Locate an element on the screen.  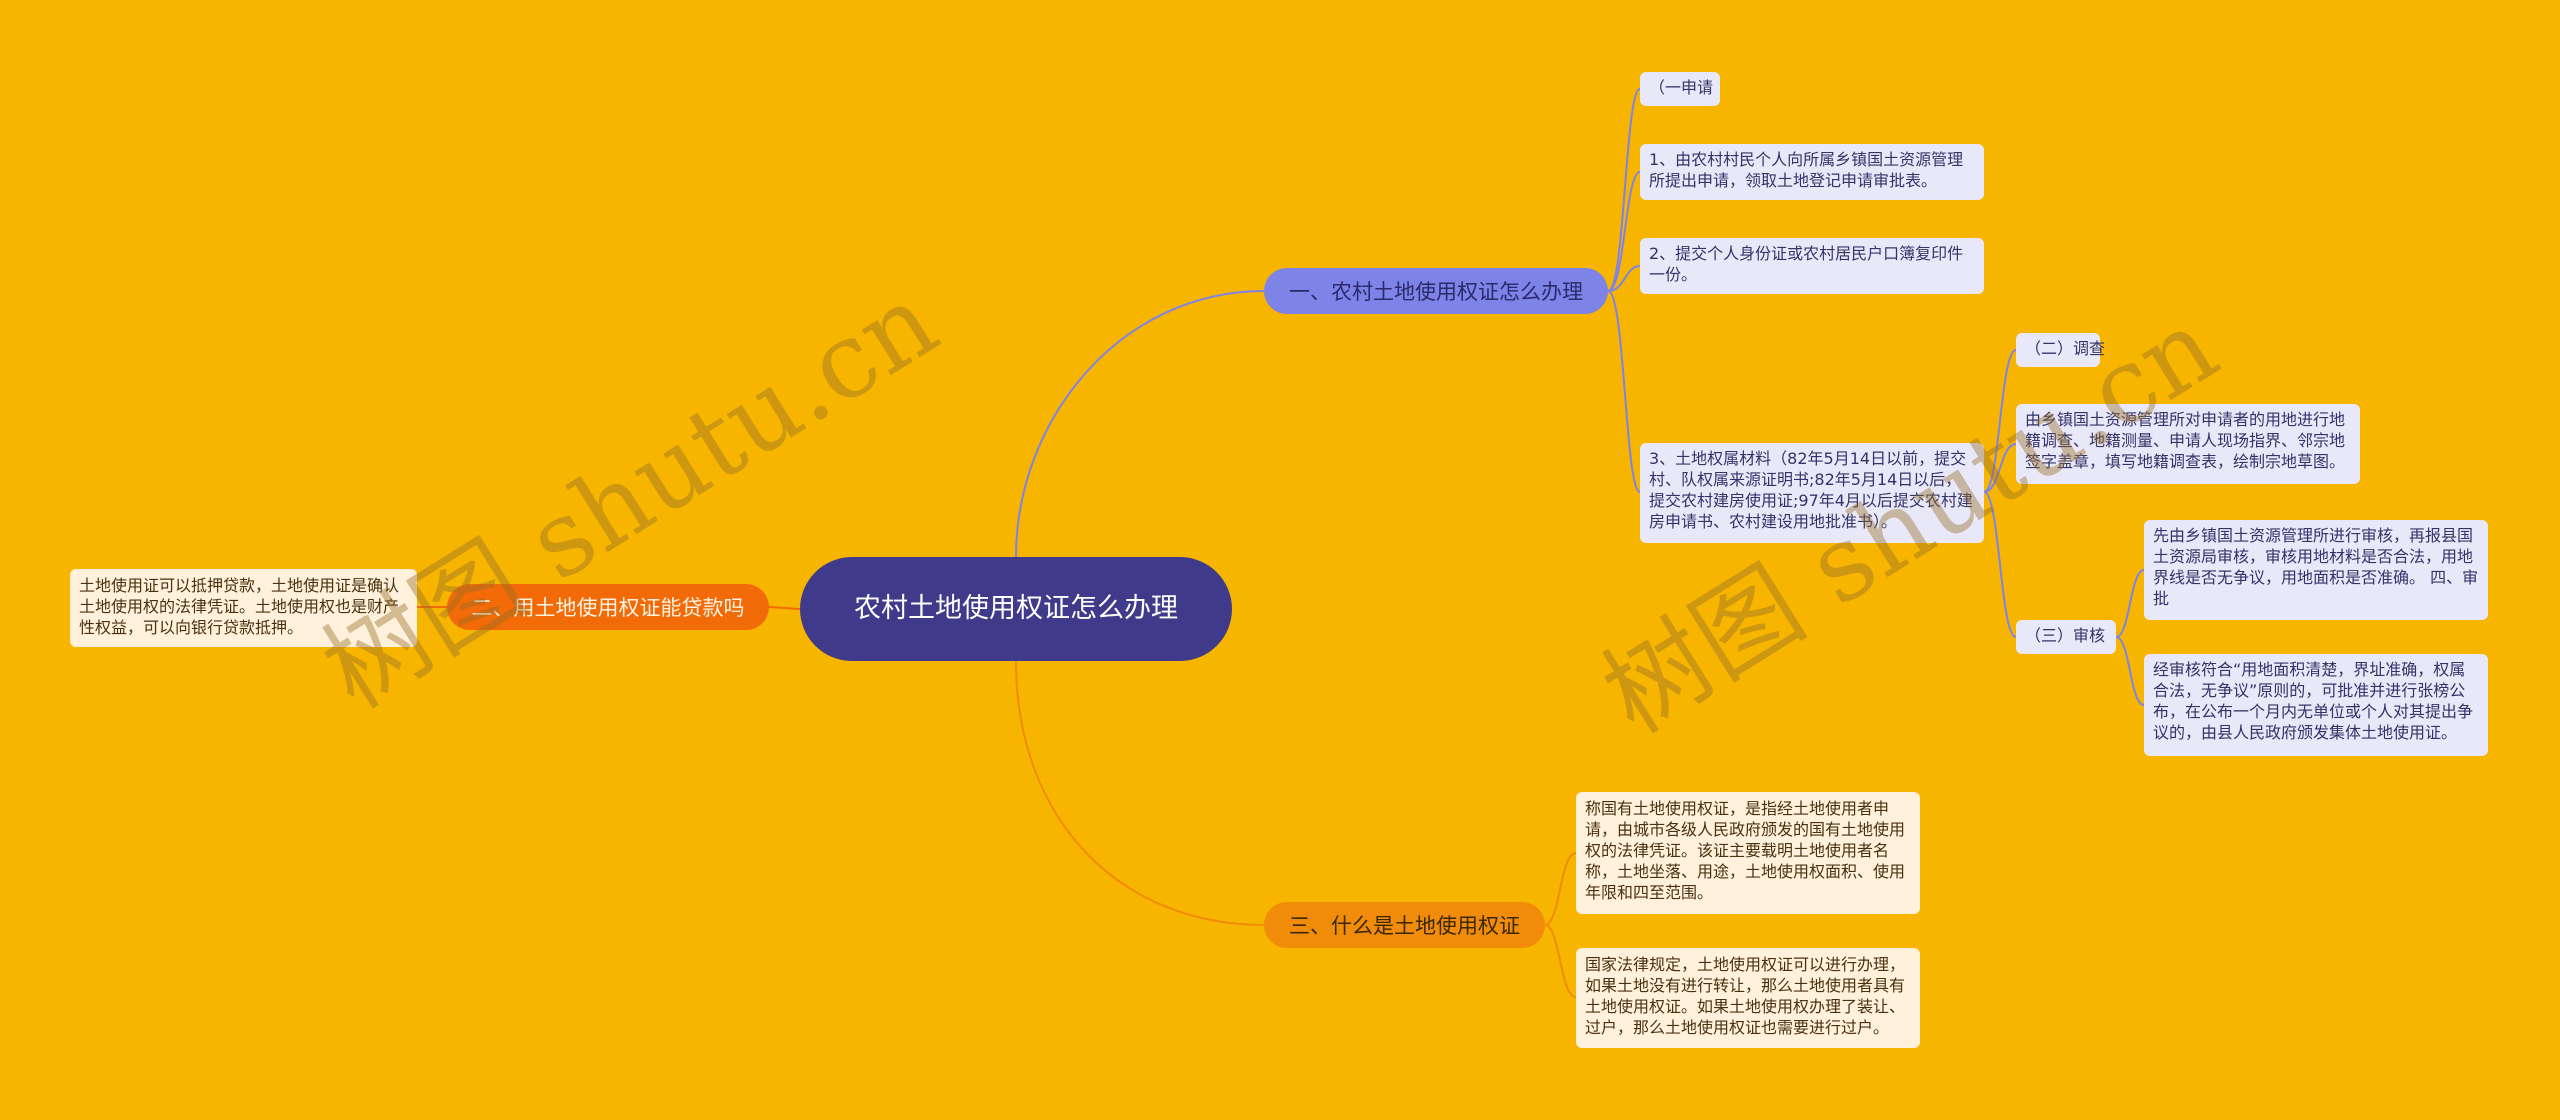
leaf-survey: （二）调查 is located at coordinates (2060, 350).